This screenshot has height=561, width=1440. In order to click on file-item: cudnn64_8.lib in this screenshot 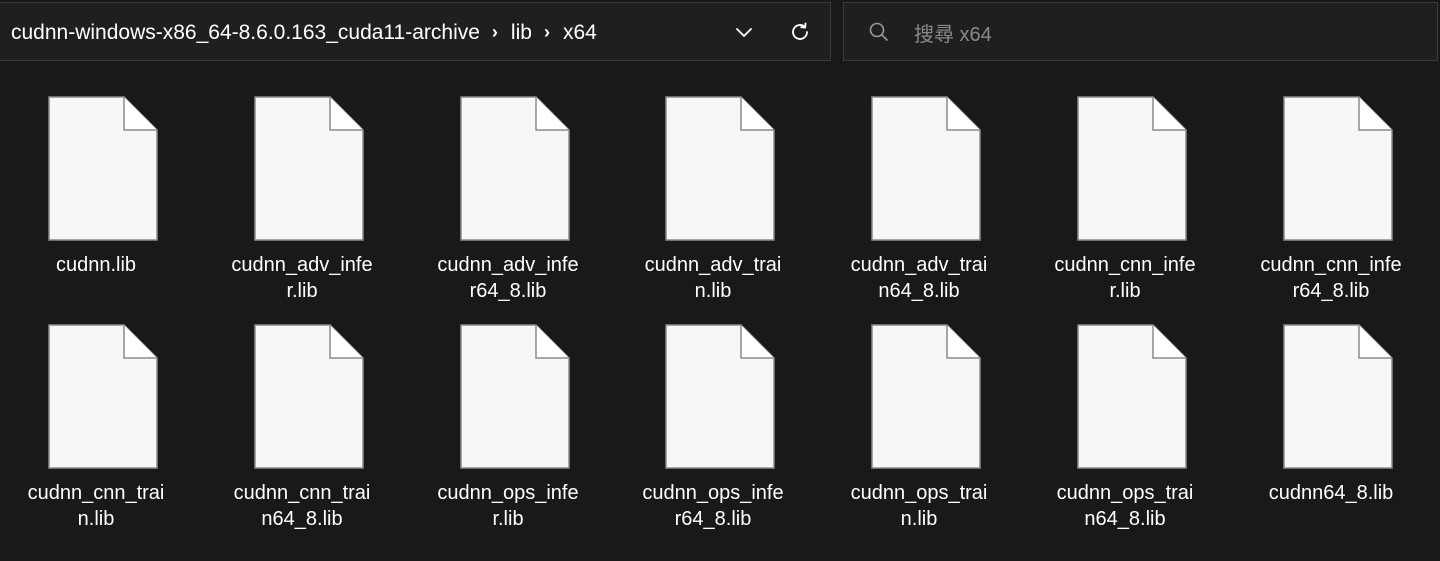, I will do `click(1331, 405)`.